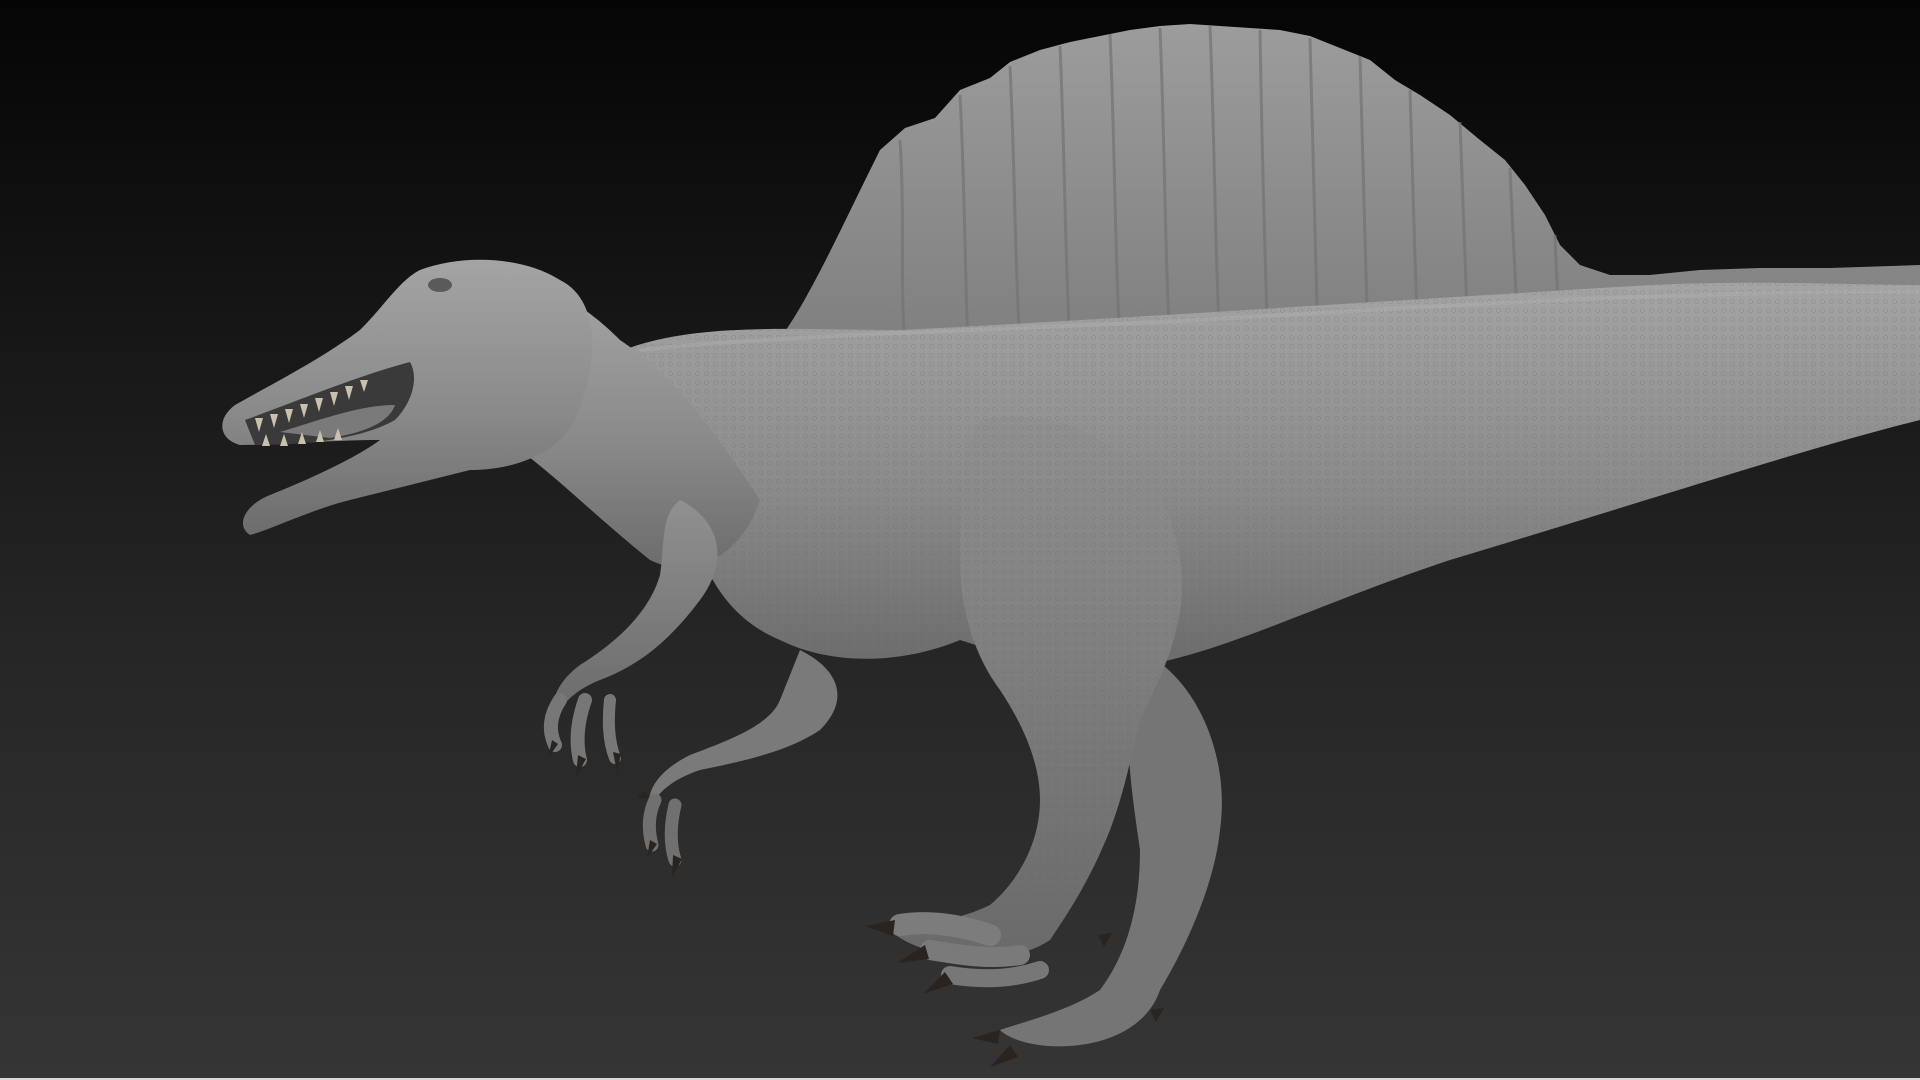  Describe the element at coordinates (659, 833) in the screenshot. I see `front-claws-far` at that location.